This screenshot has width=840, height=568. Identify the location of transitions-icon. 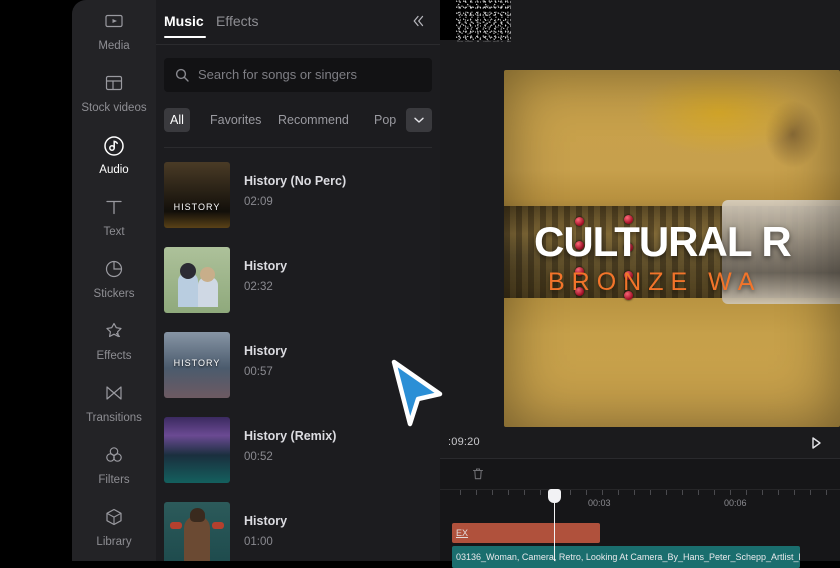
(114, 395).